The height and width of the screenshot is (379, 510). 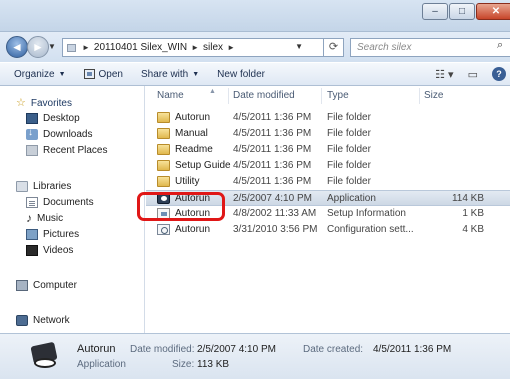 I want to click on back-arrow-icon: ◄, so click(x=17, y=47).